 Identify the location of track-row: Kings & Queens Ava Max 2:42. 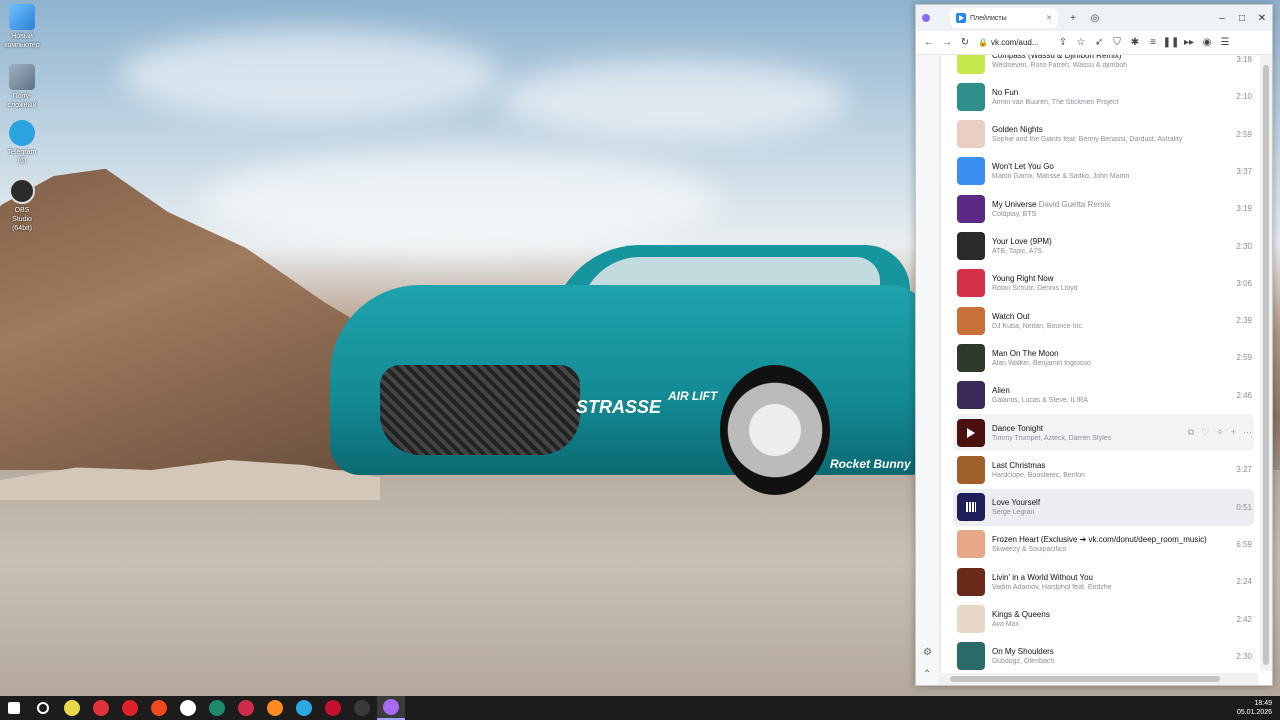
(1103, 619).